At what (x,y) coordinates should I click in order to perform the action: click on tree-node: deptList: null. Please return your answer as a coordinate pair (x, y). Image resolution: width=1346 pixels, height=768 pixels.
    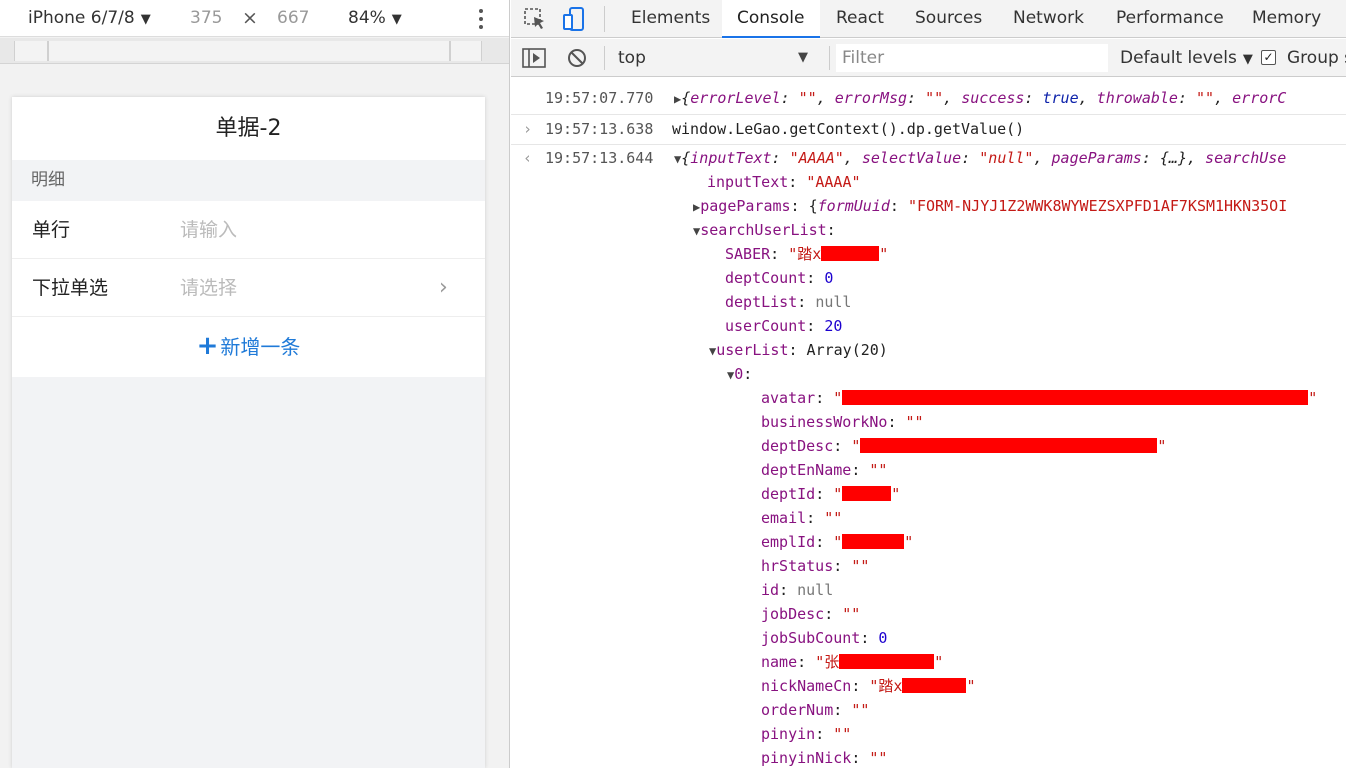
    Looking at the image, I should click on (928, 302).